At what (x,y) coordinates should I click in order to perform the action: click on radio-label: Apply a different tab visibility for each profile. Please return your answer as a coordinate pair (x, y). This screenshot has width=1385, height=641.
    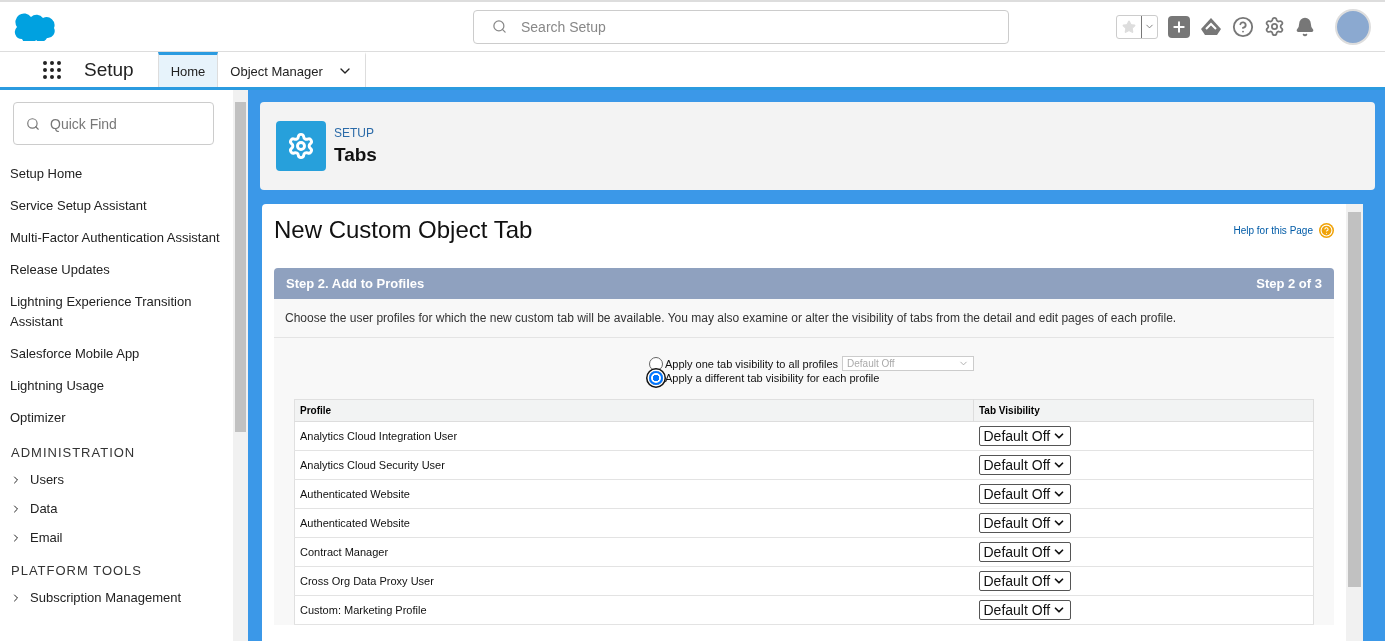
    Looking at the image, I should click on (772, 378).